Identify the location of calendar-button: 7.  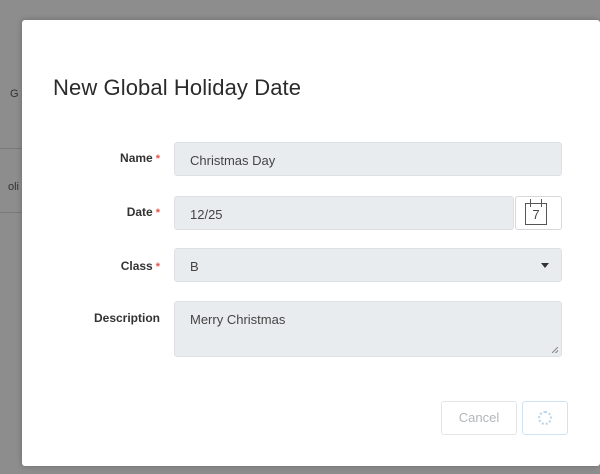
(538, 213).